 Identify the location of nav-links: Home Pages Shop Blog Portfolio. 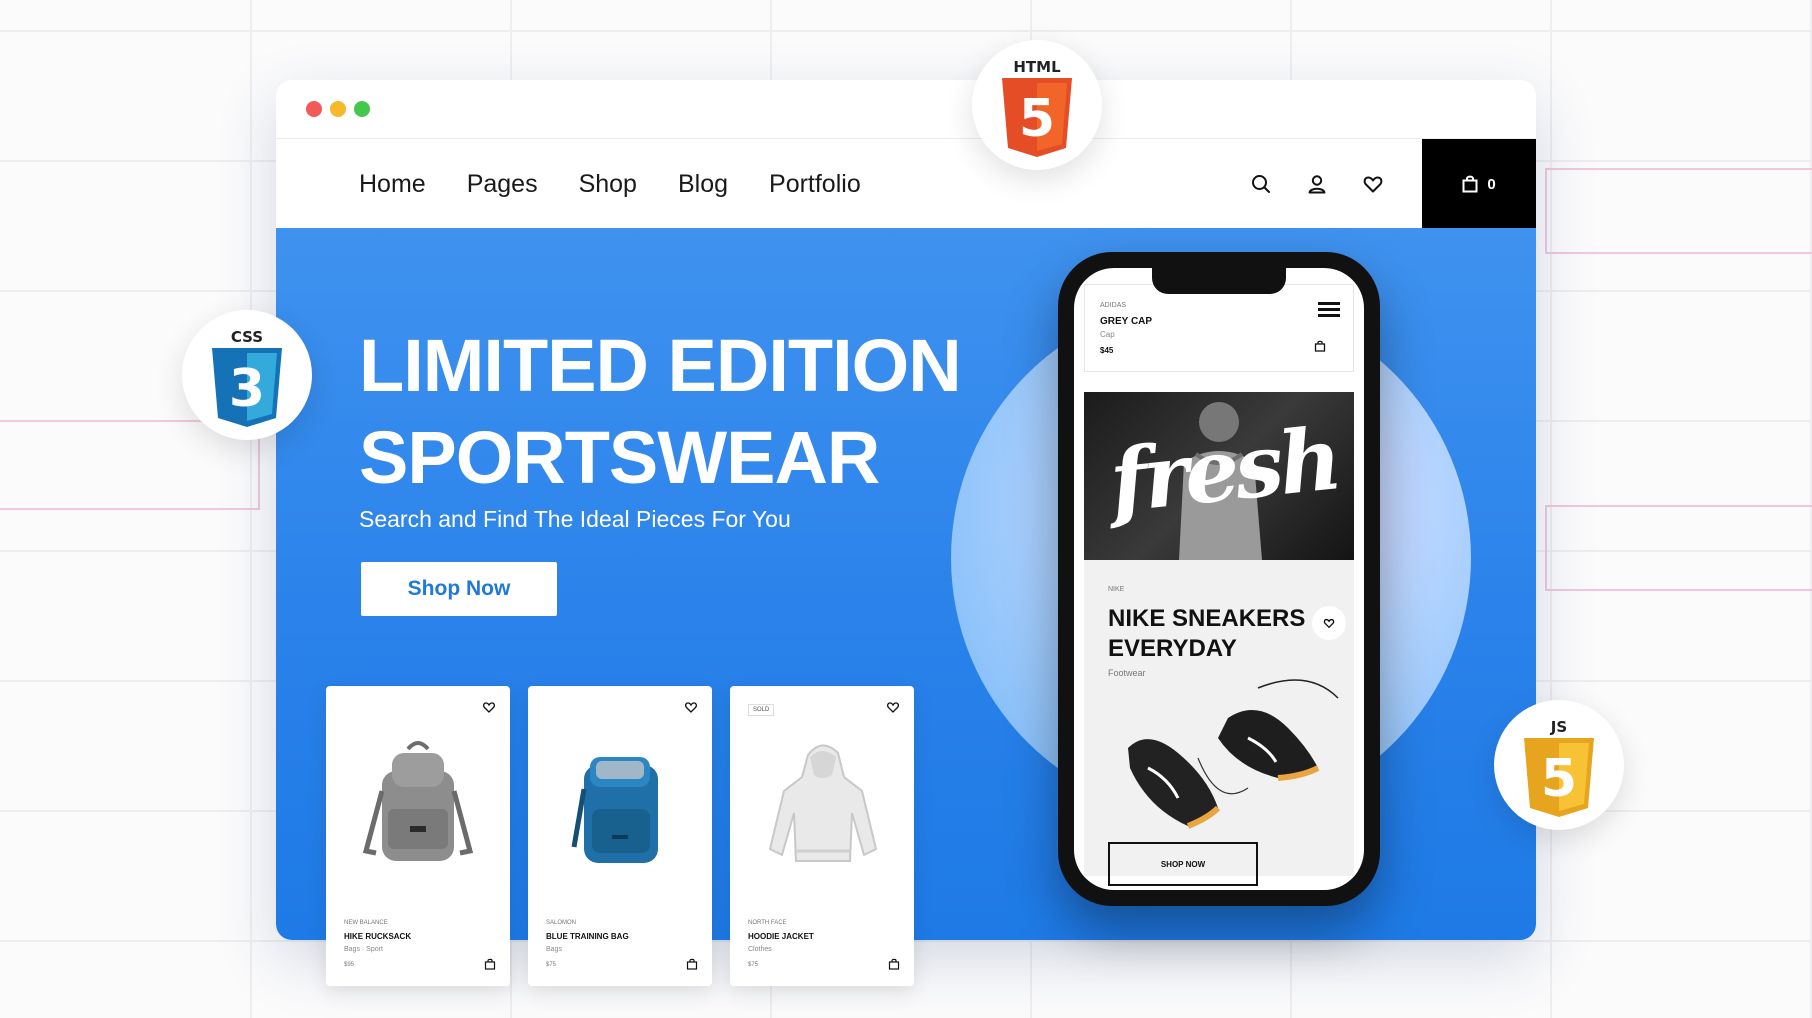
(610, 184).